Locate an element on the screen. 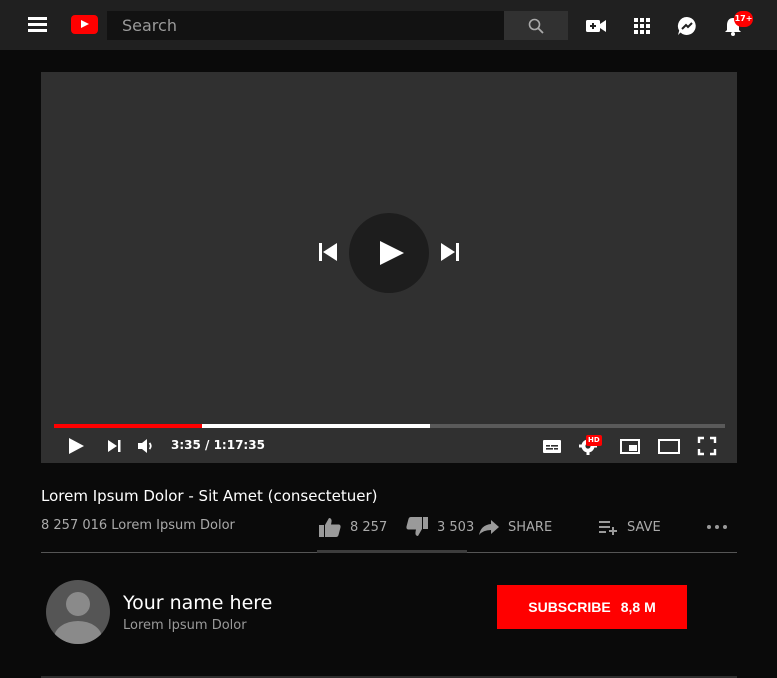  progress-bar is located at coordinates (389, 426).